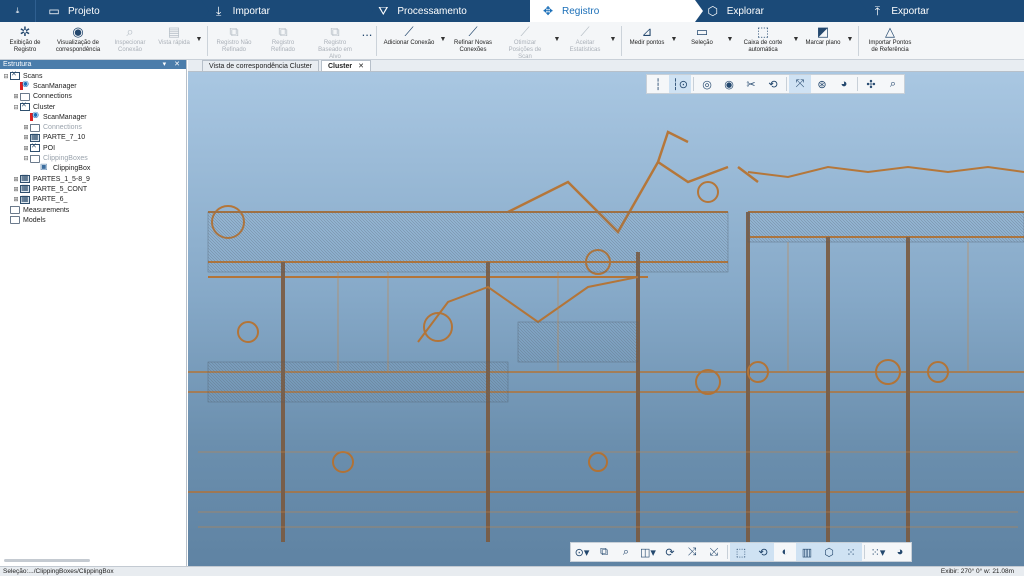  I want to click on tab-projeto: ▭ Projeto, so click(118, 11).